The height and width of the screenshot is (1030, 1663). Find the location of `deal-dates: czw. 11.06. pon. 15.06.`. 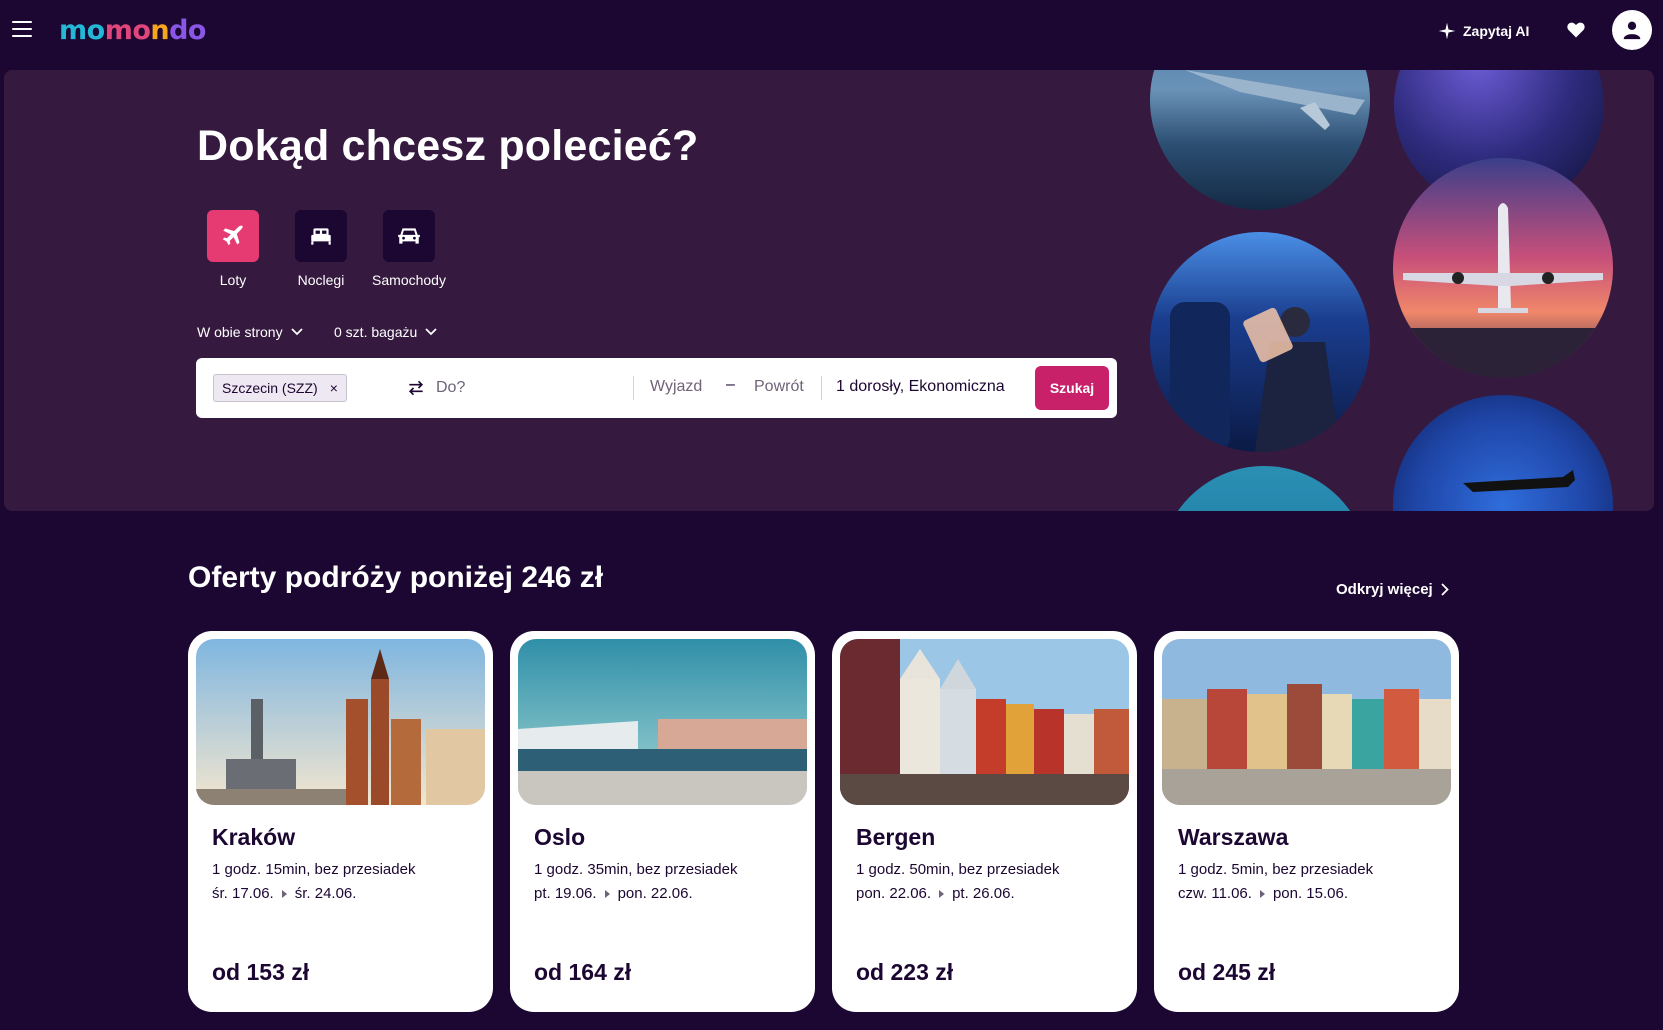

deal-dates: czw. 11.06. pon. 15.06. is located at coordinates (1263, 893).